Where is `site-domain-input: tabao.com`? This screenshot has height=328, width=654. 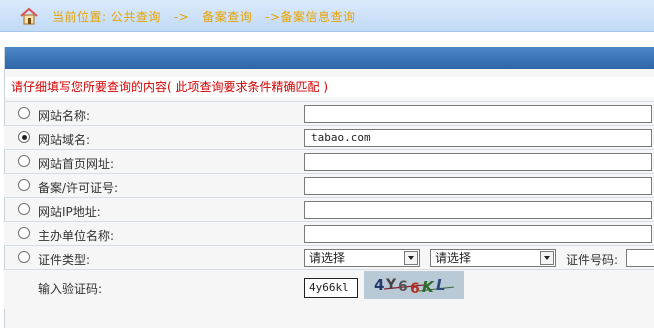
site-domain-input: tabao.com is located at coordinates (478, 138).